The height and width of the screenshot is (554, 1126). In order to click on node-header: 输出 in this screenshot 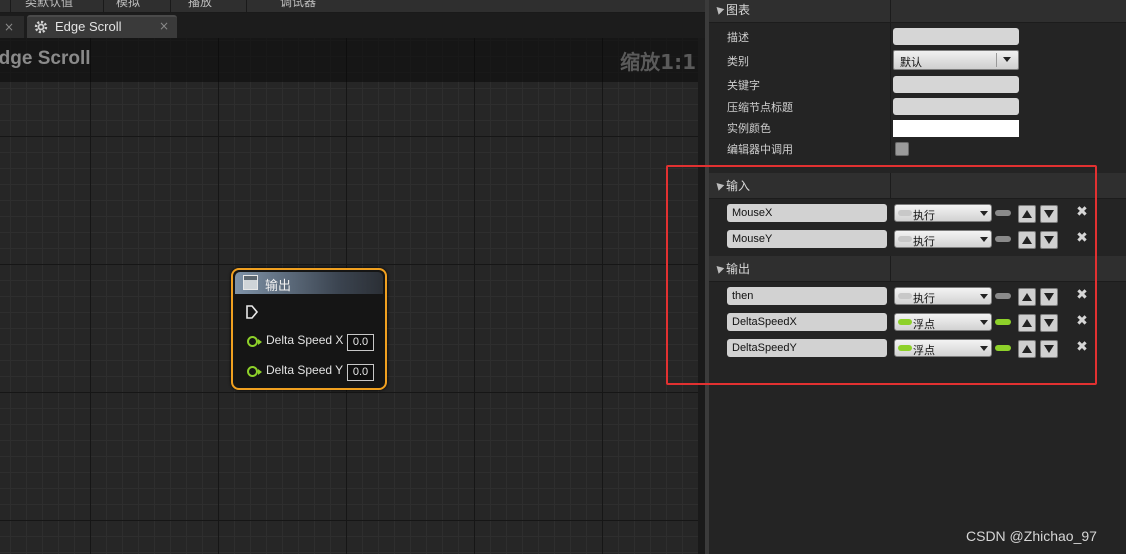, I will do `click(309, 283)`.